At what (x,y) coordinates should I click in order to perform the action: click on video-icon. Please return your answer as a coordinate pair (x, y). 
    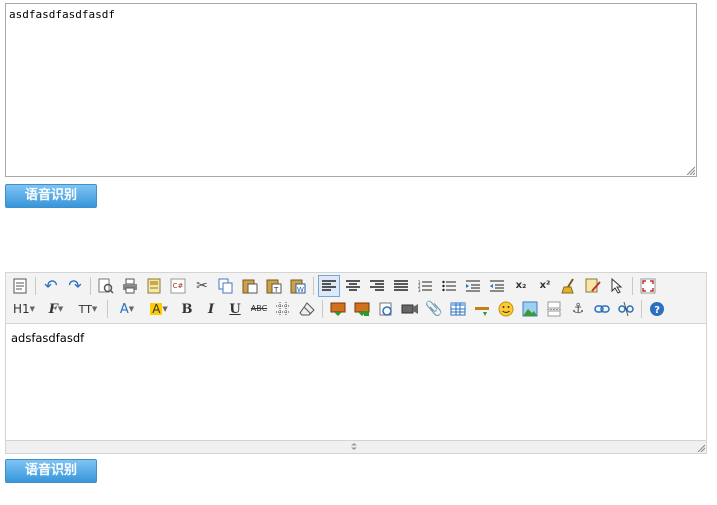
    Looking at the image, I should click on (410, 309).